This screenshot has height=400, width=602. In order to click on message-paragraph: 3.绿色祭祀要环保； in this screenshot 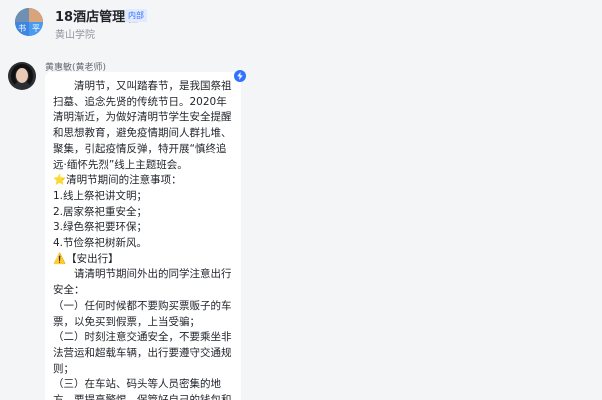, I will do `click(100, 227)`.